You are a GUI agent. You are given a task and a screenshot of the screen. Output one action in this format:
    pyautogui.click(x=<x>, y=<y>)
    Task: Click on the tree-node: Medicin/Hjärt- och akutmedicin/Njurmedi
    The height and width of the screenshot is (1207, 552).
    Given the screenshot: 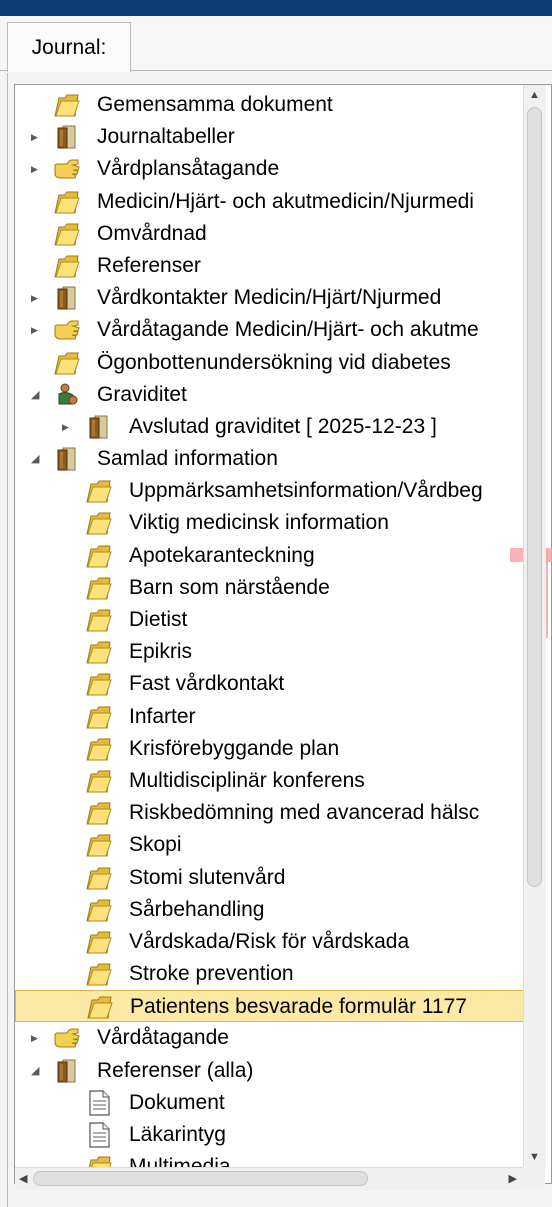 What is the action you would take?
    pyautogui.click(x=270, y=202)
    